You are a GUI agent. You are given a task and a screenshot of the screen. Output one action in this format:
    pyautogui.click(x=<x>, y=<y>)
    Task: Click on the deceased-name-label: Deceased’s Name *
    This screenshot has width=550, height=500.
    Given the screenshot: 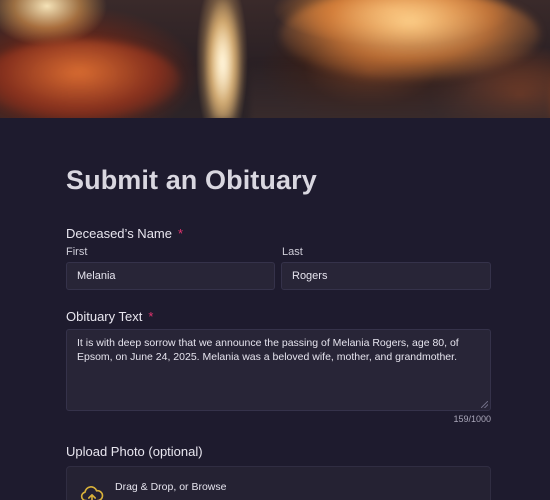 What is the action you would take?
    pyautogui.click(x=124, y=233)
    